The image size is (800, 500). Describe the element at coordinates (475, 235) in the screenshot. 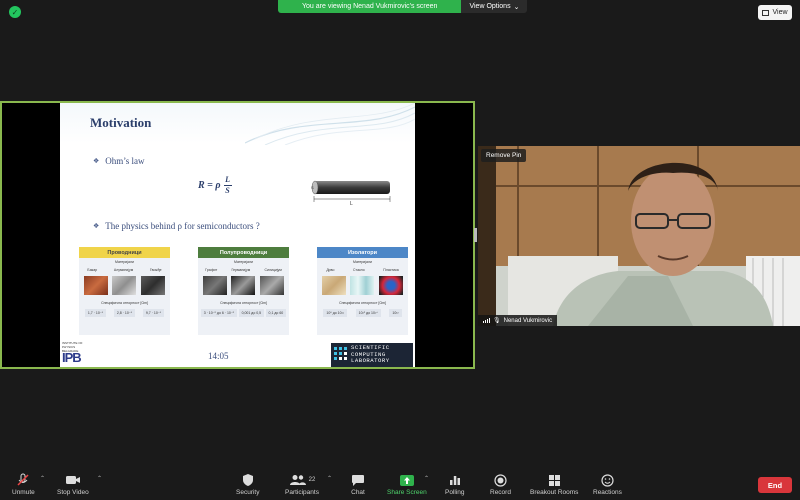

I see `splitter-handle` at that location.